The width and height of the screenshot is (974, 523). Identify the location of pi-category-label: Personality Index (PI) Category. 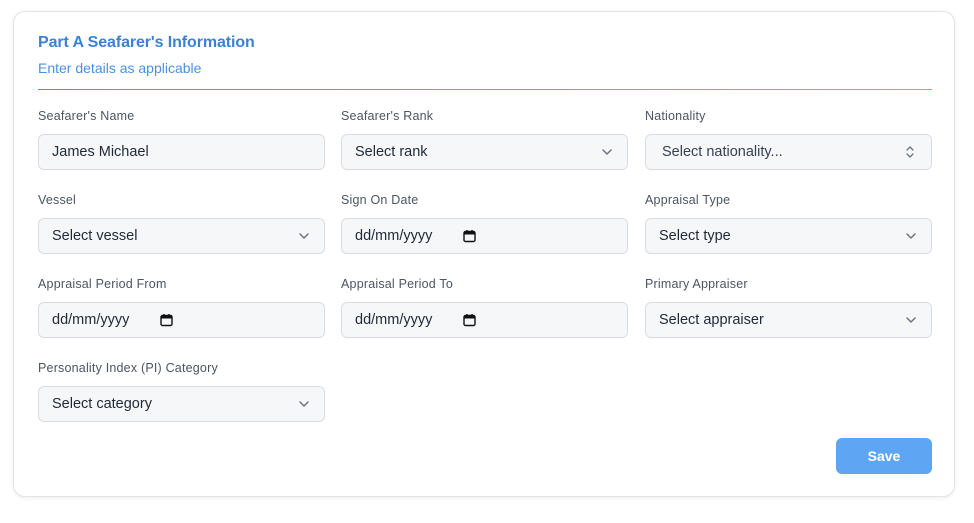
(128, 368).